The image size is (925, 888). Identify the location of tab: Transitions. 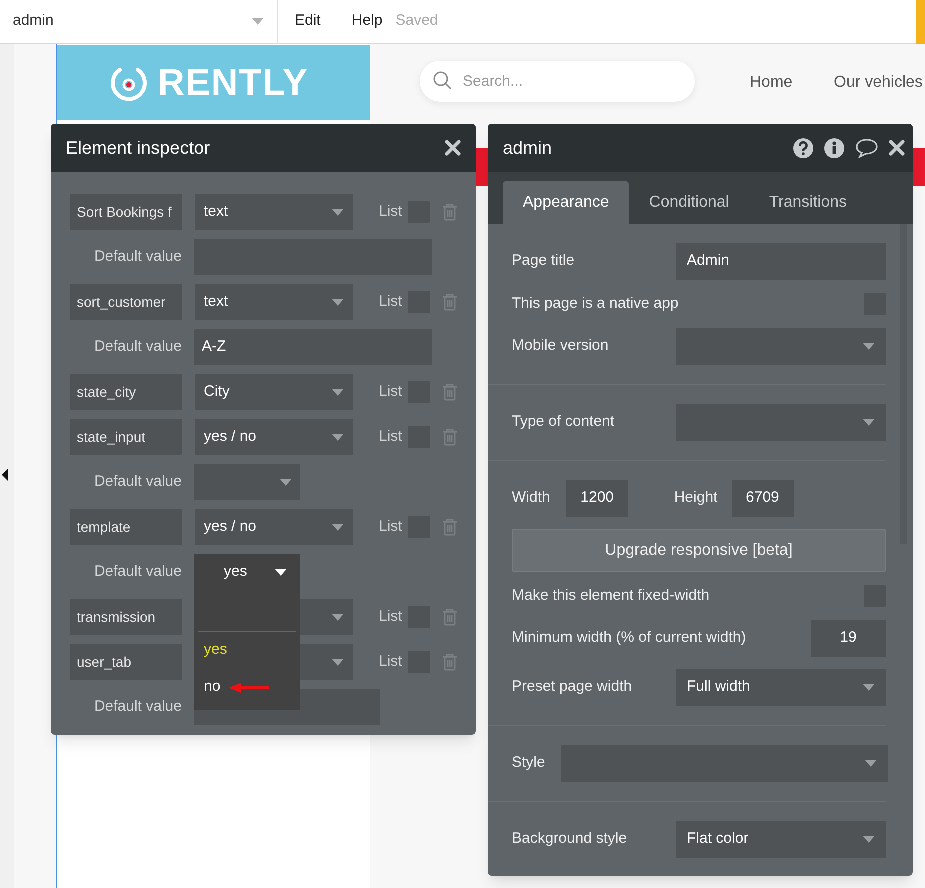
(808, 202).